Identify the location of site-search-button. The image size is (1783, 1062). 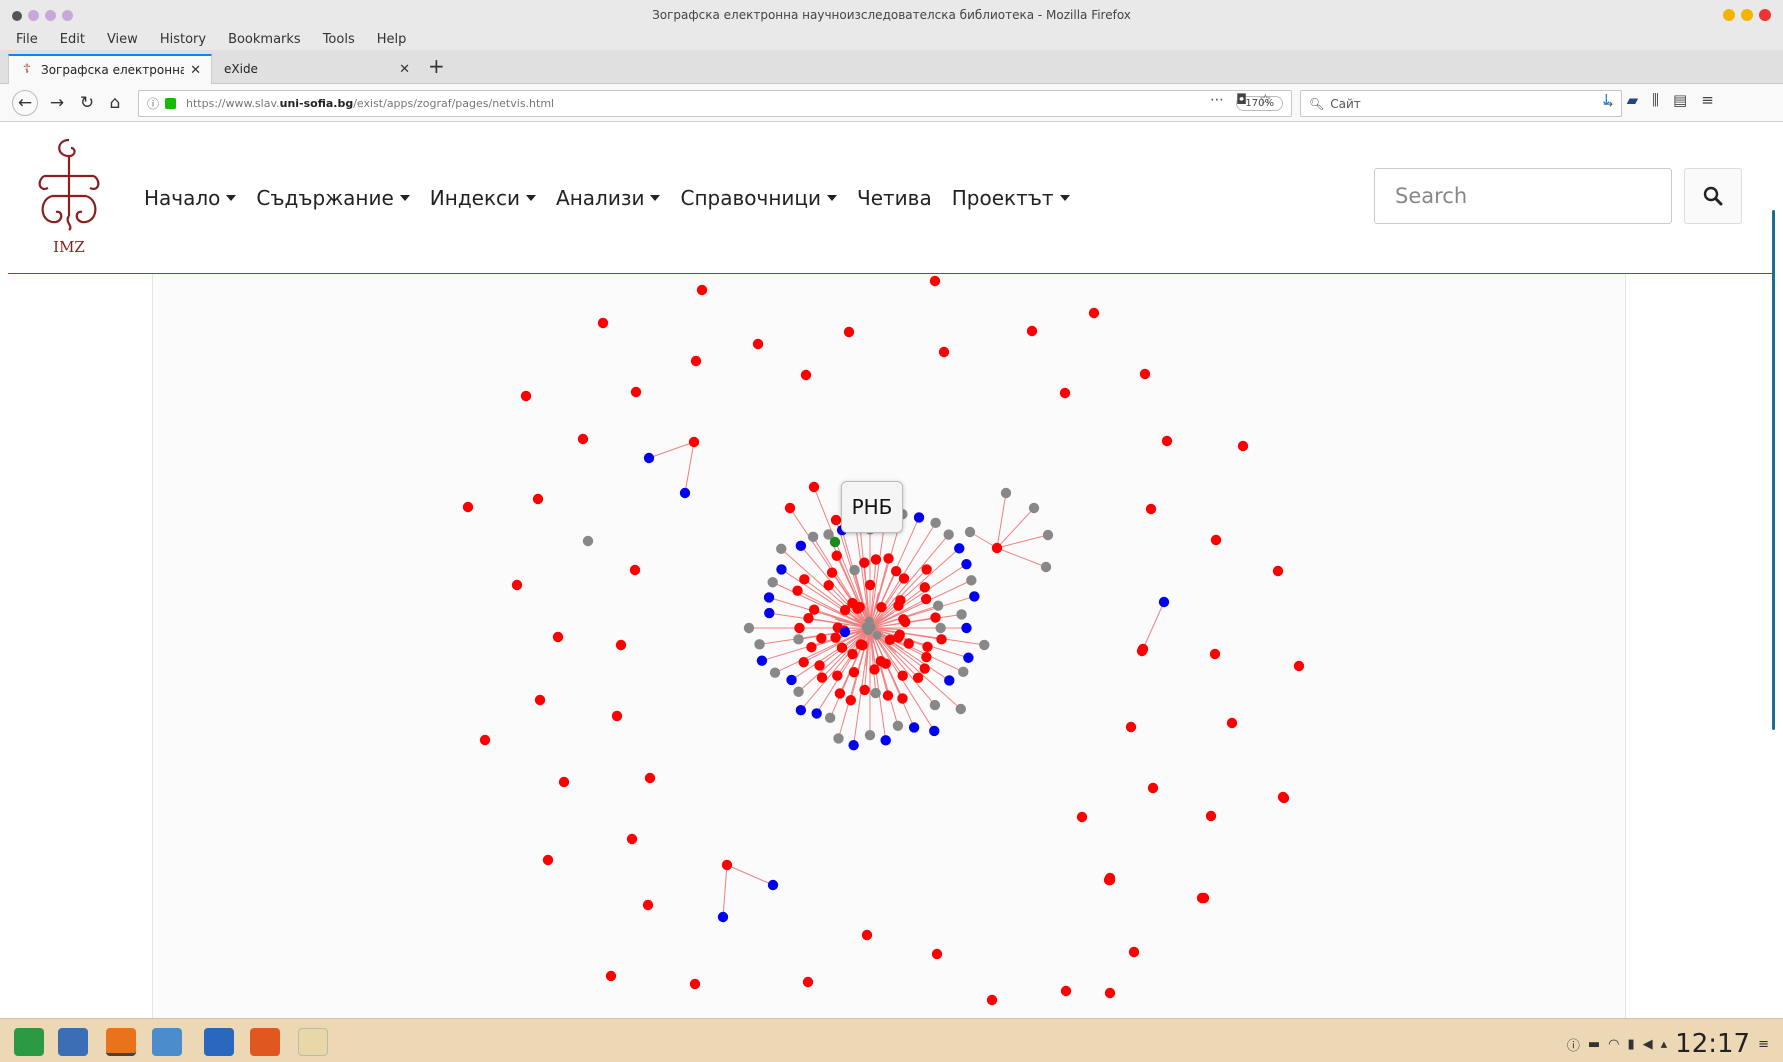
(1713, 196).